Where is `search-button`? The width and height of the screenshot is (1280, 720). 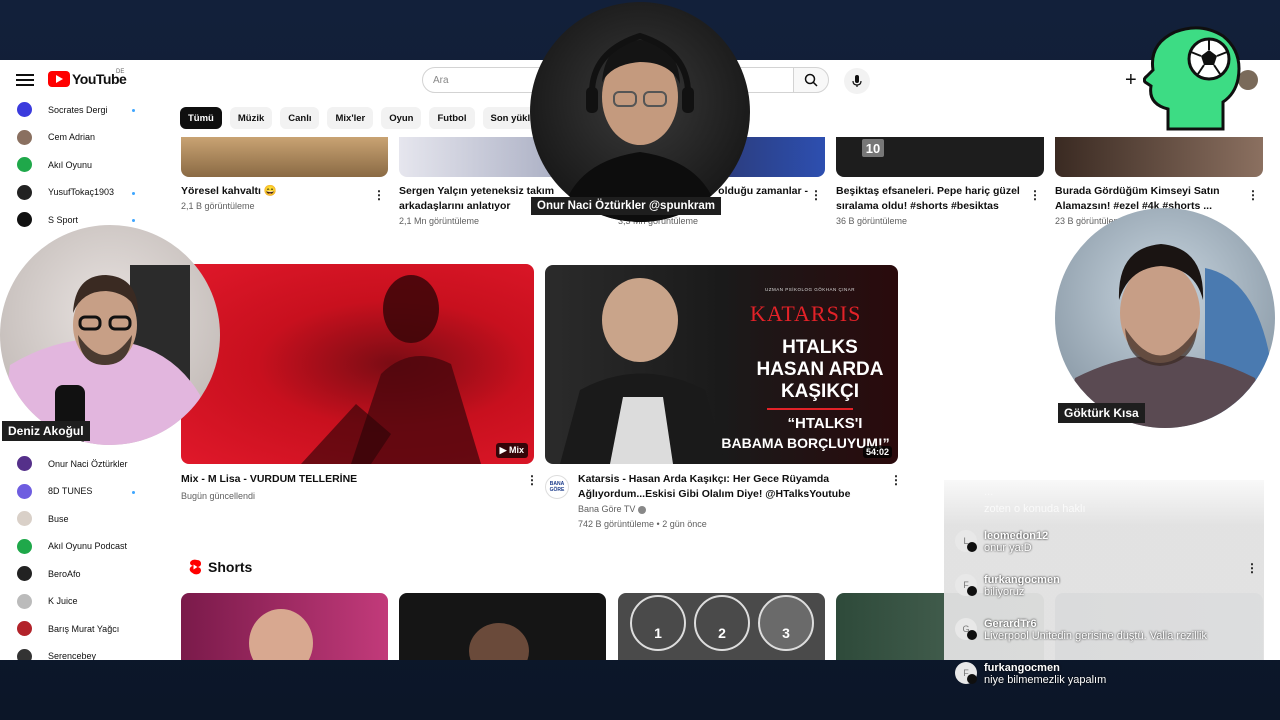
search-button is located at coordinates (811, 80).